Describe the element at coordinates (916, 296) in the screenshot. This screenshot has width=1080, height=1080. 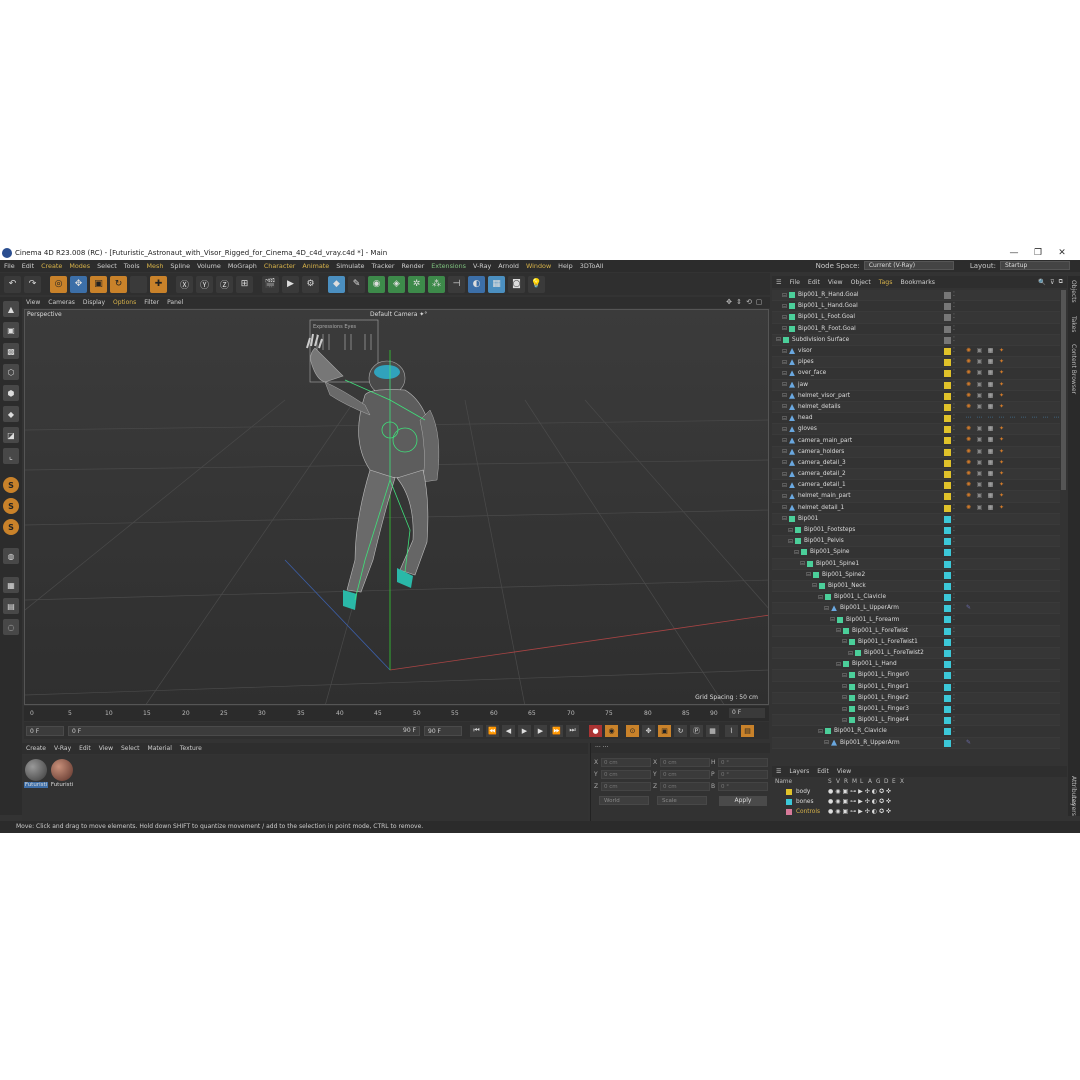
I see `object-row: ⊟ Bip001_R_Hand.Goal ⁚` at that location.